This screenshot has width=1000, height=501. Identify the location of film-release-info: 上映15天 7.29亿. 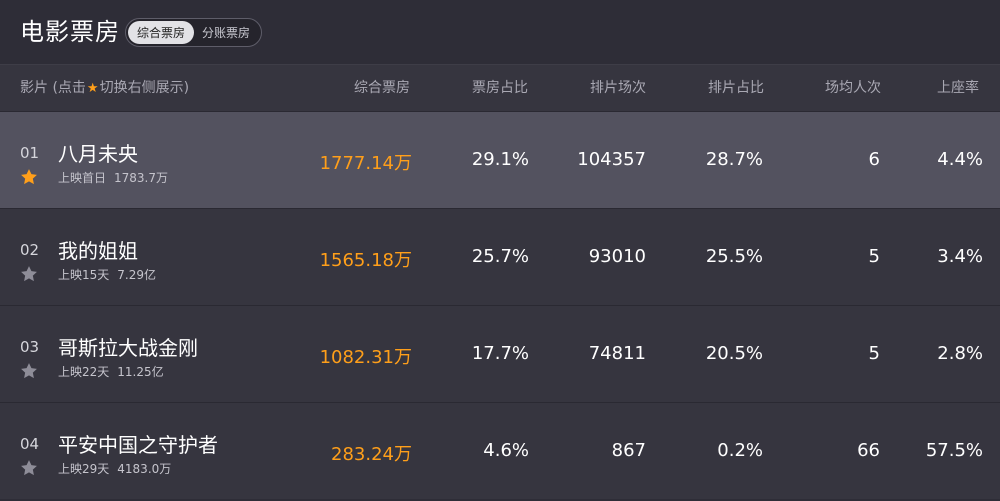
(107, 274).